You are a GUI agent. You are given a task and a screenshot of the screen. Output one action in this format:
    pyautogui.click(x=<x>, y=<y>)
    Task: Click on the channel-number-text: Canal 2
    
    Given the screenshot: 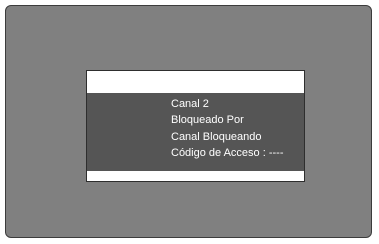 What is the action you would take?
    pyautogui.click(x=190, y=104)
    